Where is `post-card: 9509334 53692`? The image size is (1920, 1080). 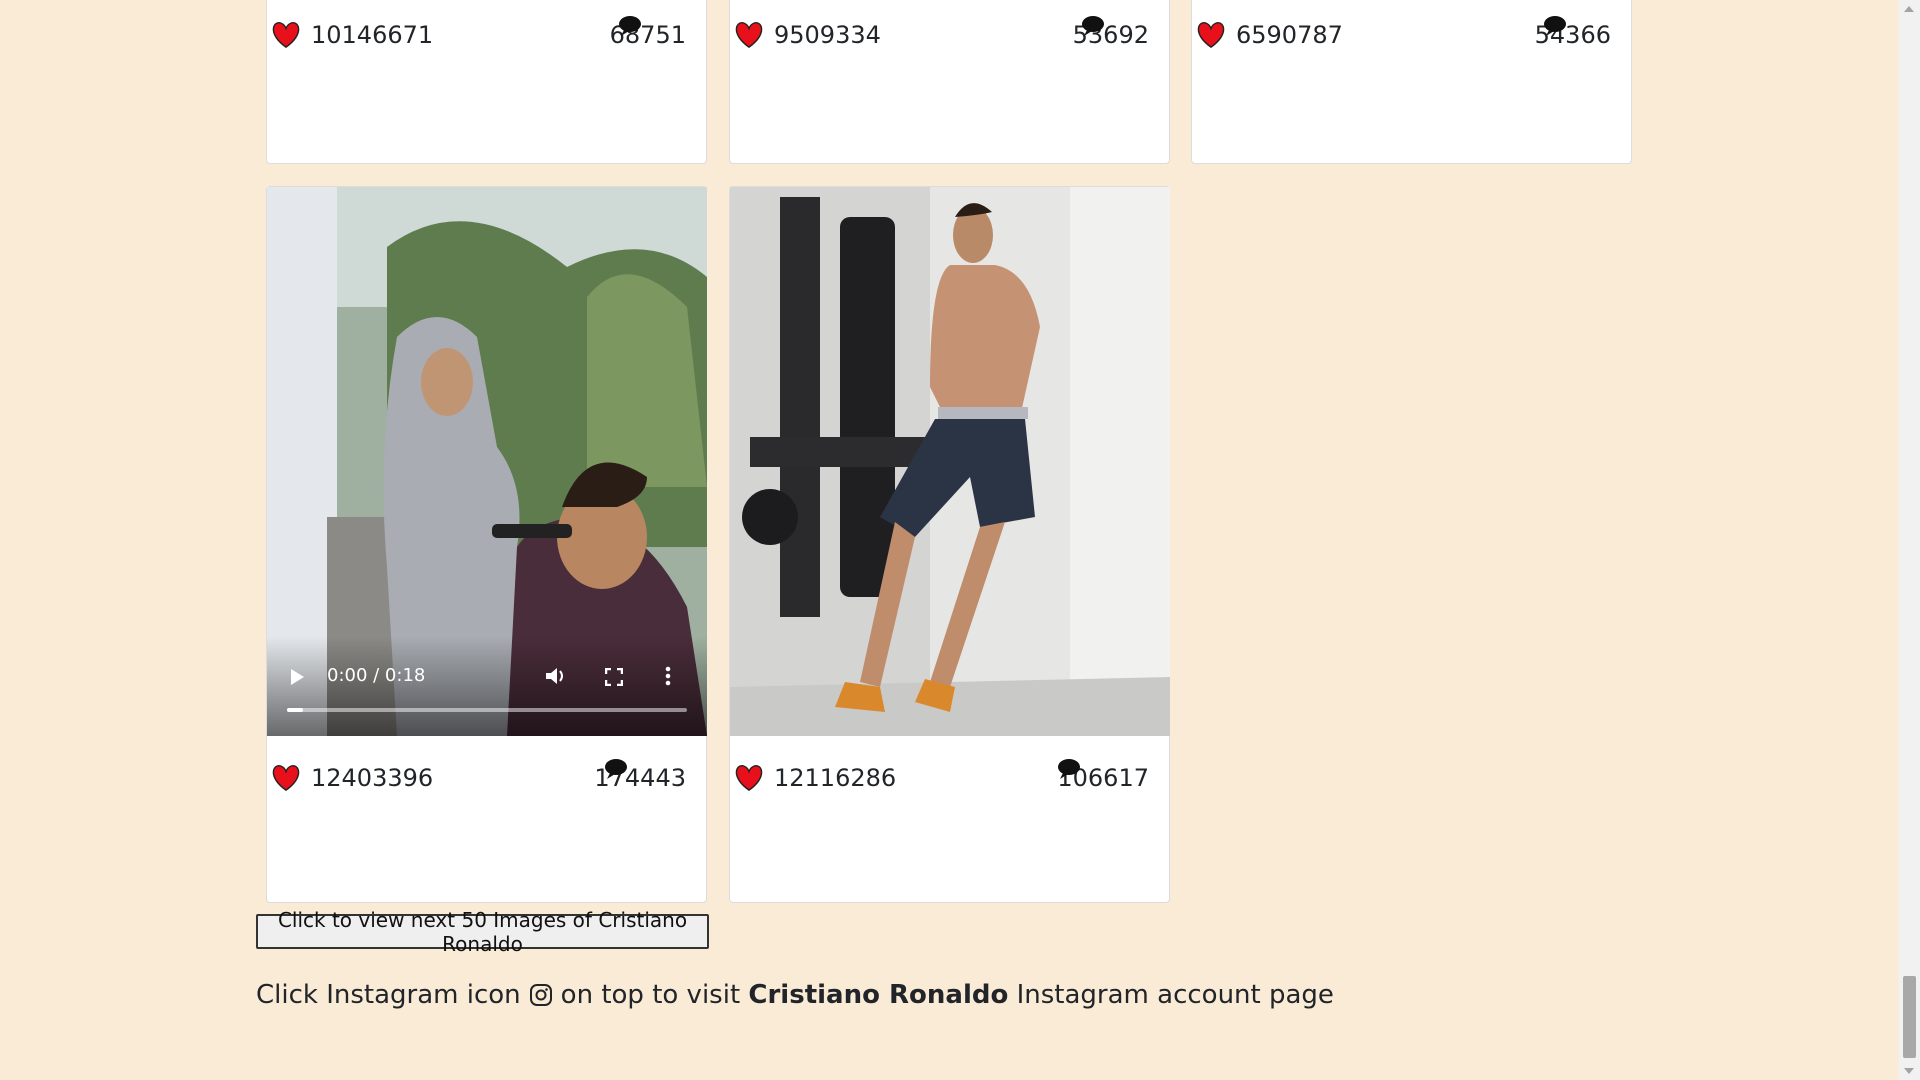
post-card: 9509334 53692 is located at coordinates (949, 82).